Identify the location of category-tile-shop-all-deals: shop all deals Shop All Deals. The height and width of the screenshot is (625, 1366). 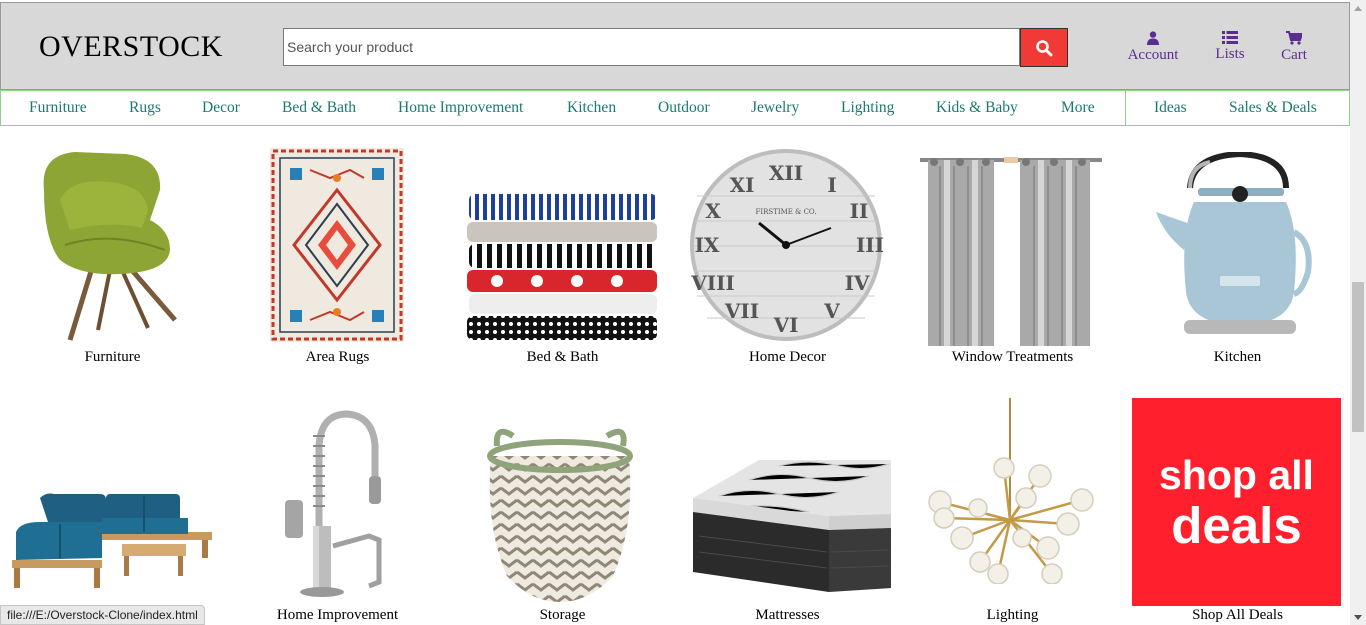
(1237, 511).